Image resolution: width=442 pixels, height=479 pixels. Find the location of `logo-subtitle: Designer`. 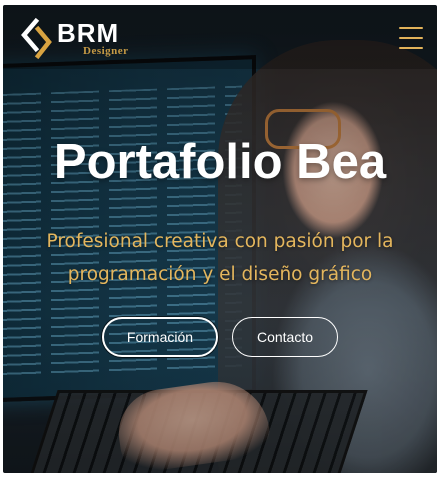

logo-subtitle: Designer is located at coordinates (106, 51).